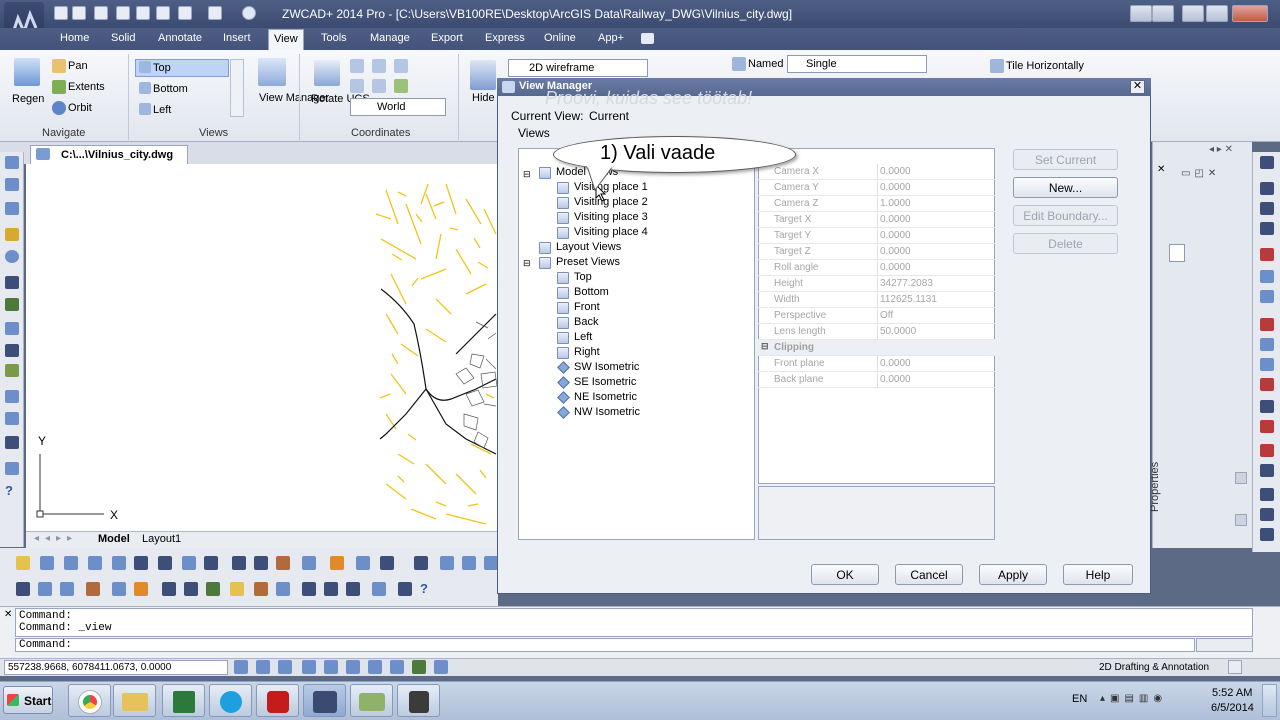 The width and height of the screenshot is (1280, 720). What do you see at coordinates (28, 99) in the screenshot?
I see `regen-label: Regen` at bounding box center [28, 99].